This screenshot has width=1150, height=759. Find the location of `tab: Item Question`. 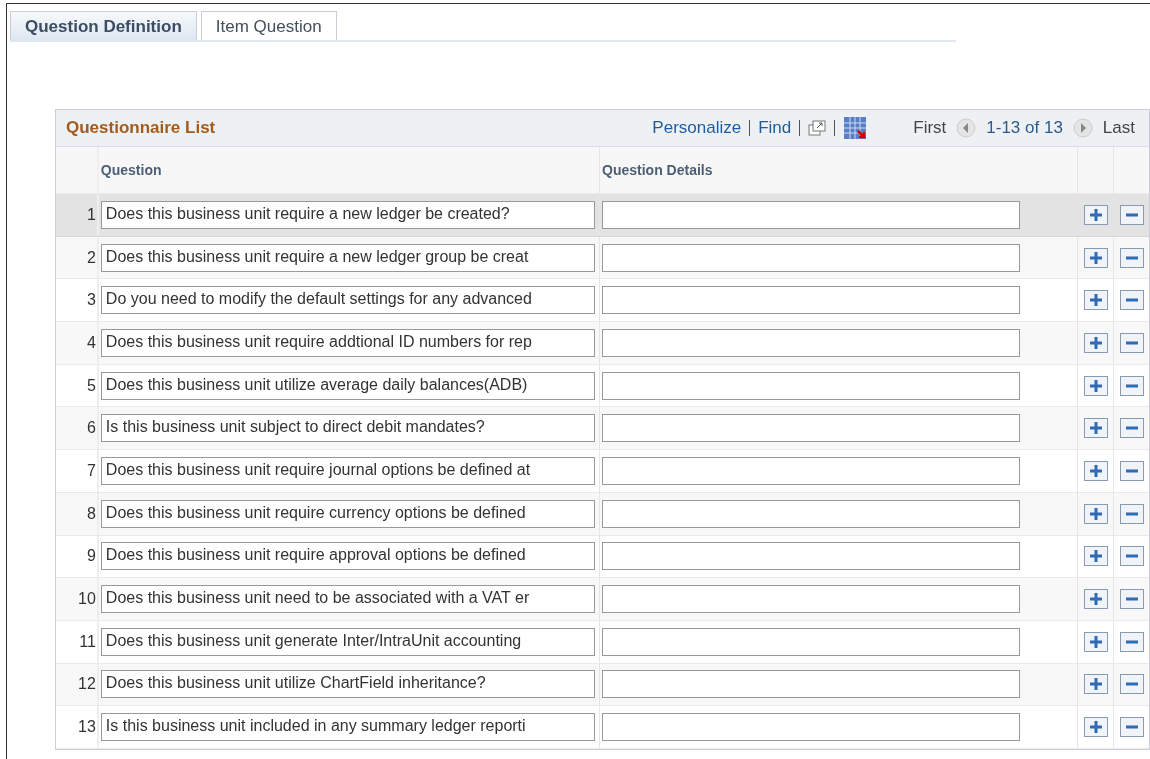

tab: Item Question is located at coordinates (268, 25).